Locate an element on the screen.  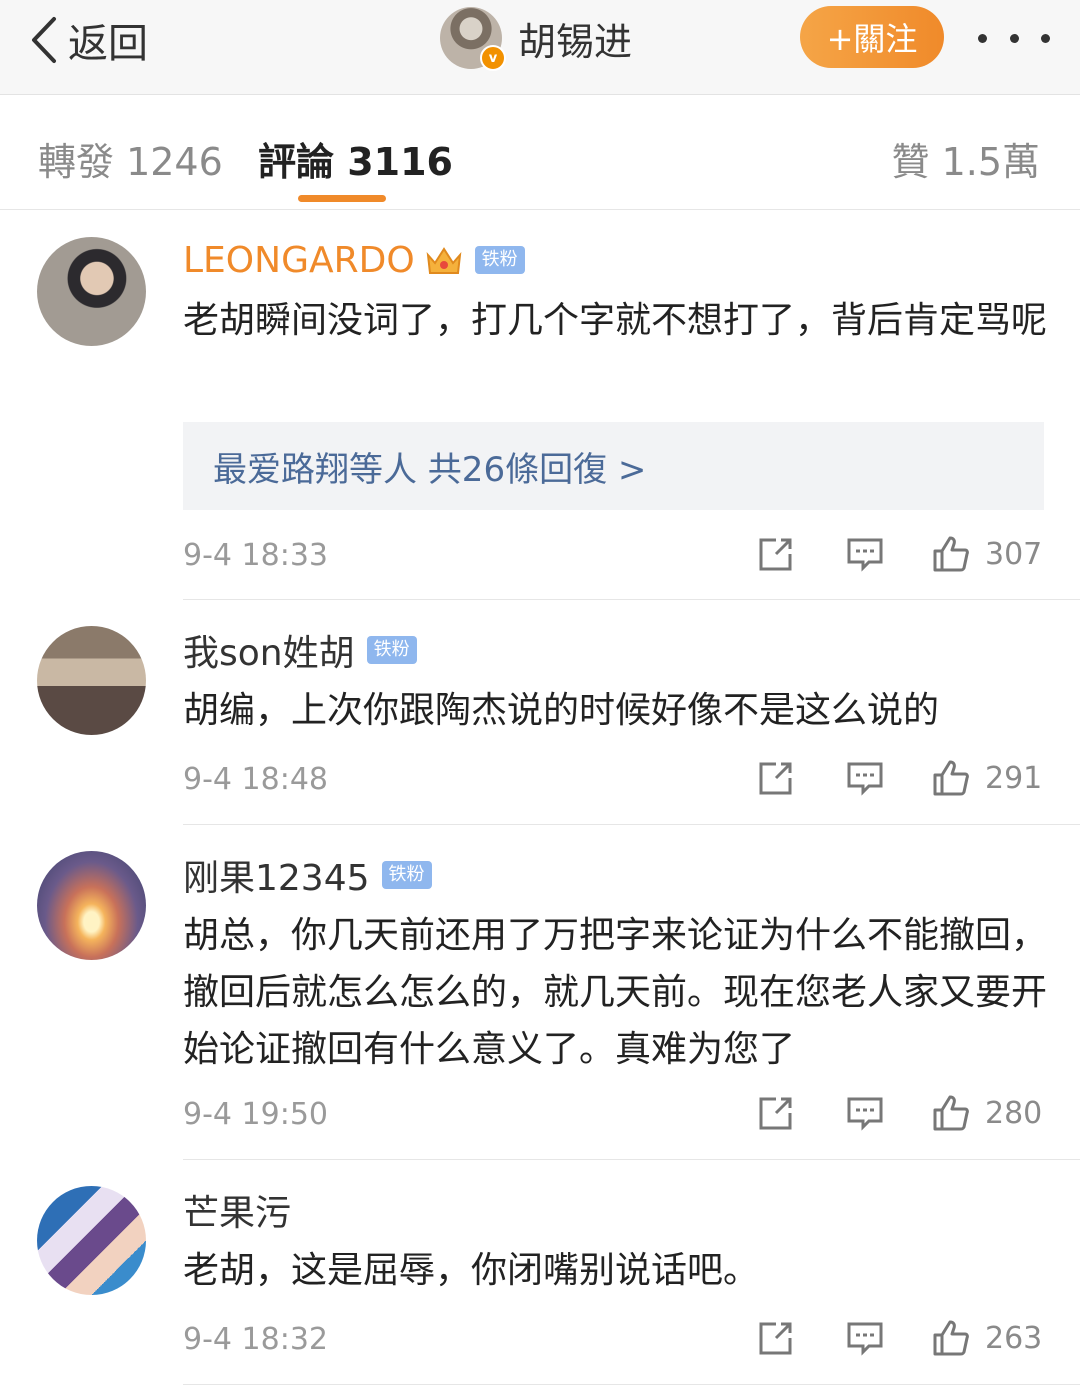
like-count: 307 is located at coordinates (1014, 554).